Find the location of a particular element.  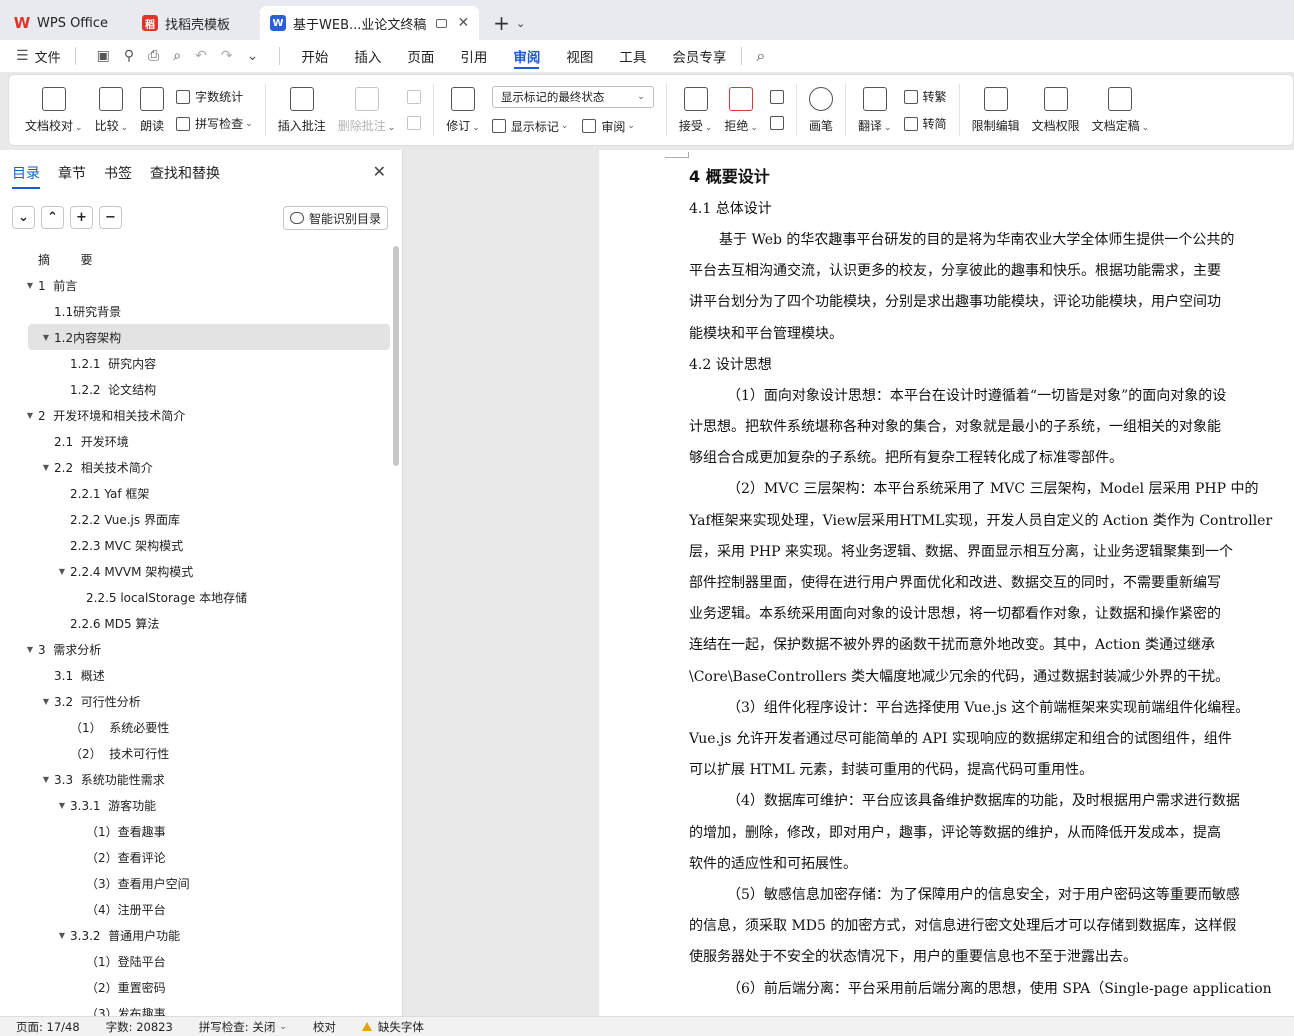

missing-font-status: 缺失字体 is located at coordinates (392, 1027).